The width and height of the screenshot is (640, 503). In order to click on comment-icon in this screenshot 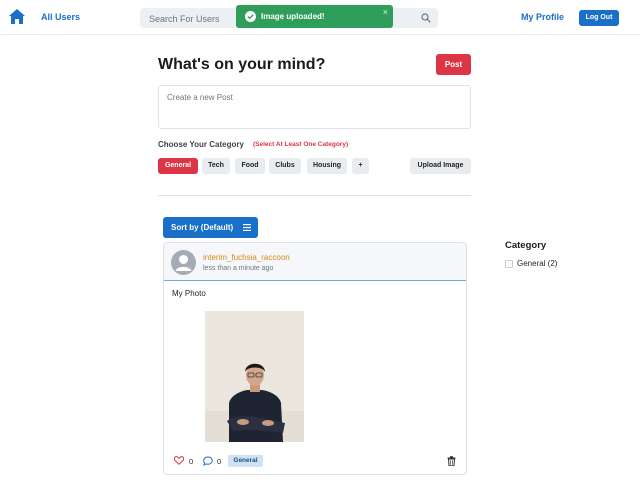, I will do `click(208, 461)`.